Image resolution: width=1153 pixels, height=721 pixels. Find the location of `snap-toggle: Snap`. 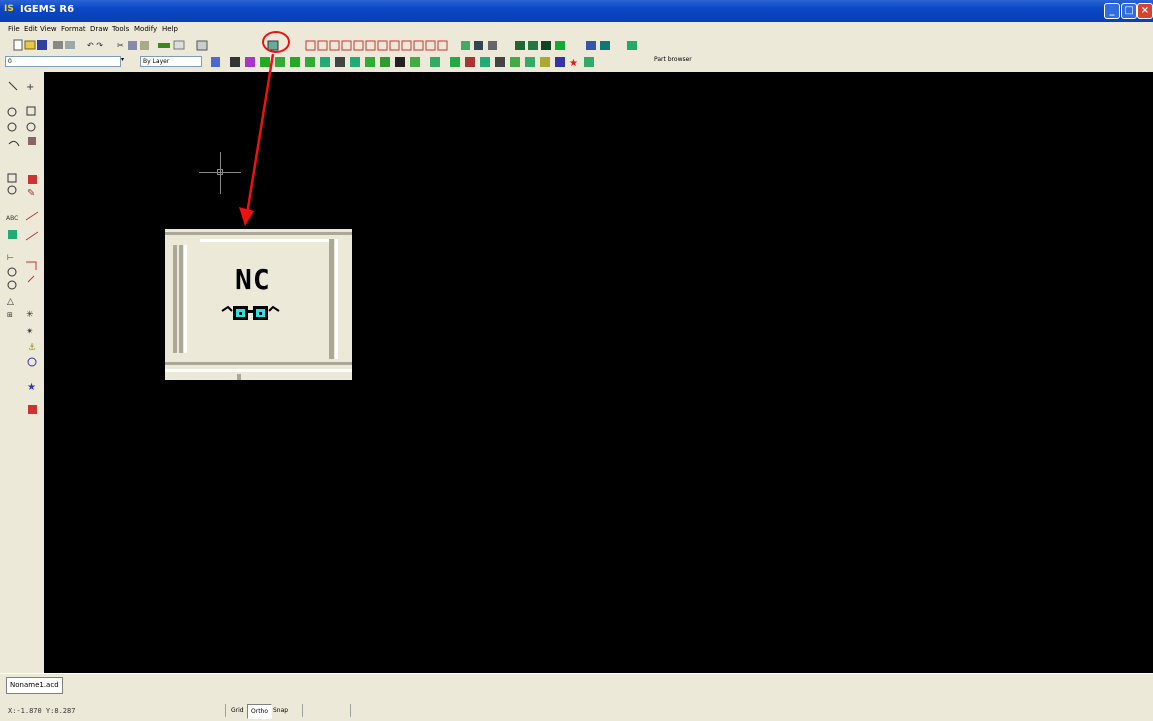

snap-toggle: Snap is located at coordinates (280, 710).